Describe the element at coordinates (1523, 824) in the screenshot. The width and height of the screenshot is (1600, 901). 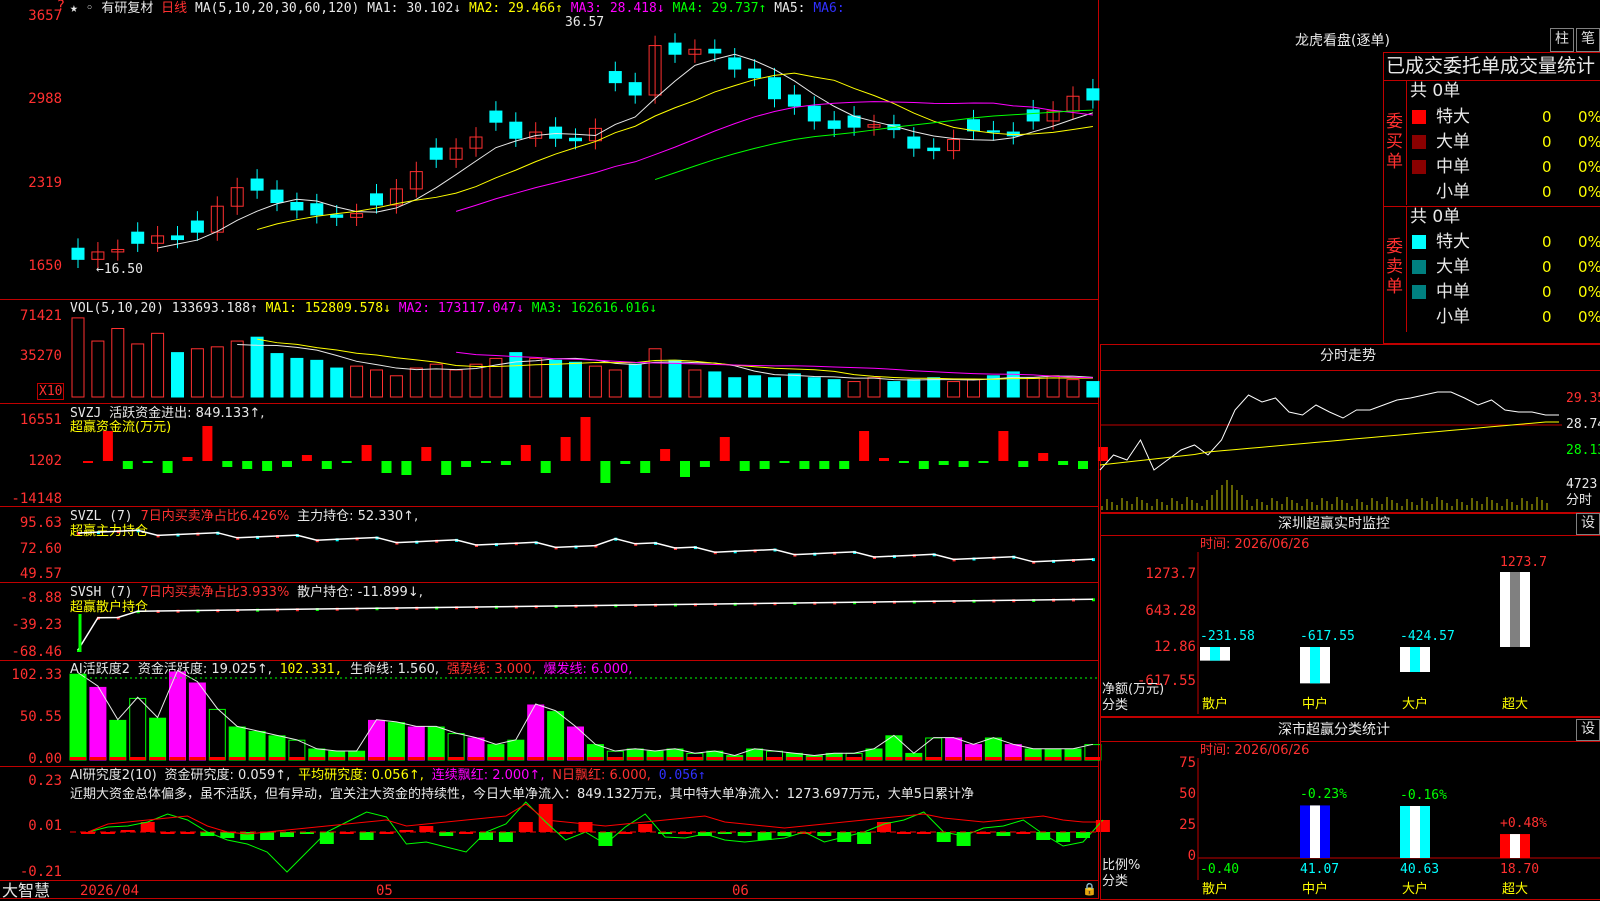
I see `classify-chg-3: +0.48%` at that location.